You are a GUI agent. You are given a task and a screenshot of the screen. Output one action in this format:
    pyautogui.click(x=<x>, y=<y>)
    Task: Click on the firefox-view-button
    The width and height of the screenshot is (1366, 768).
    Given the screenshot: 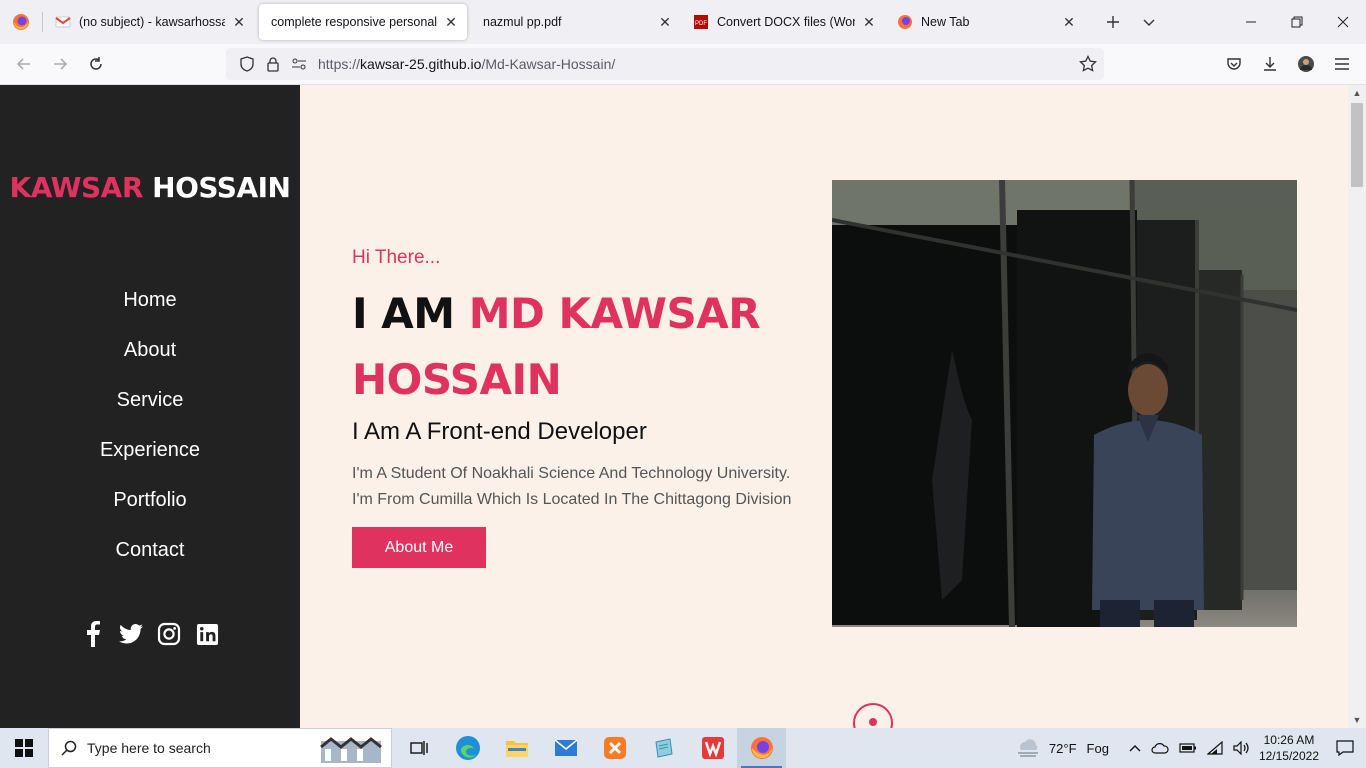 What is the action you would take?
    pyautogui.click(x=21, y=22)
    